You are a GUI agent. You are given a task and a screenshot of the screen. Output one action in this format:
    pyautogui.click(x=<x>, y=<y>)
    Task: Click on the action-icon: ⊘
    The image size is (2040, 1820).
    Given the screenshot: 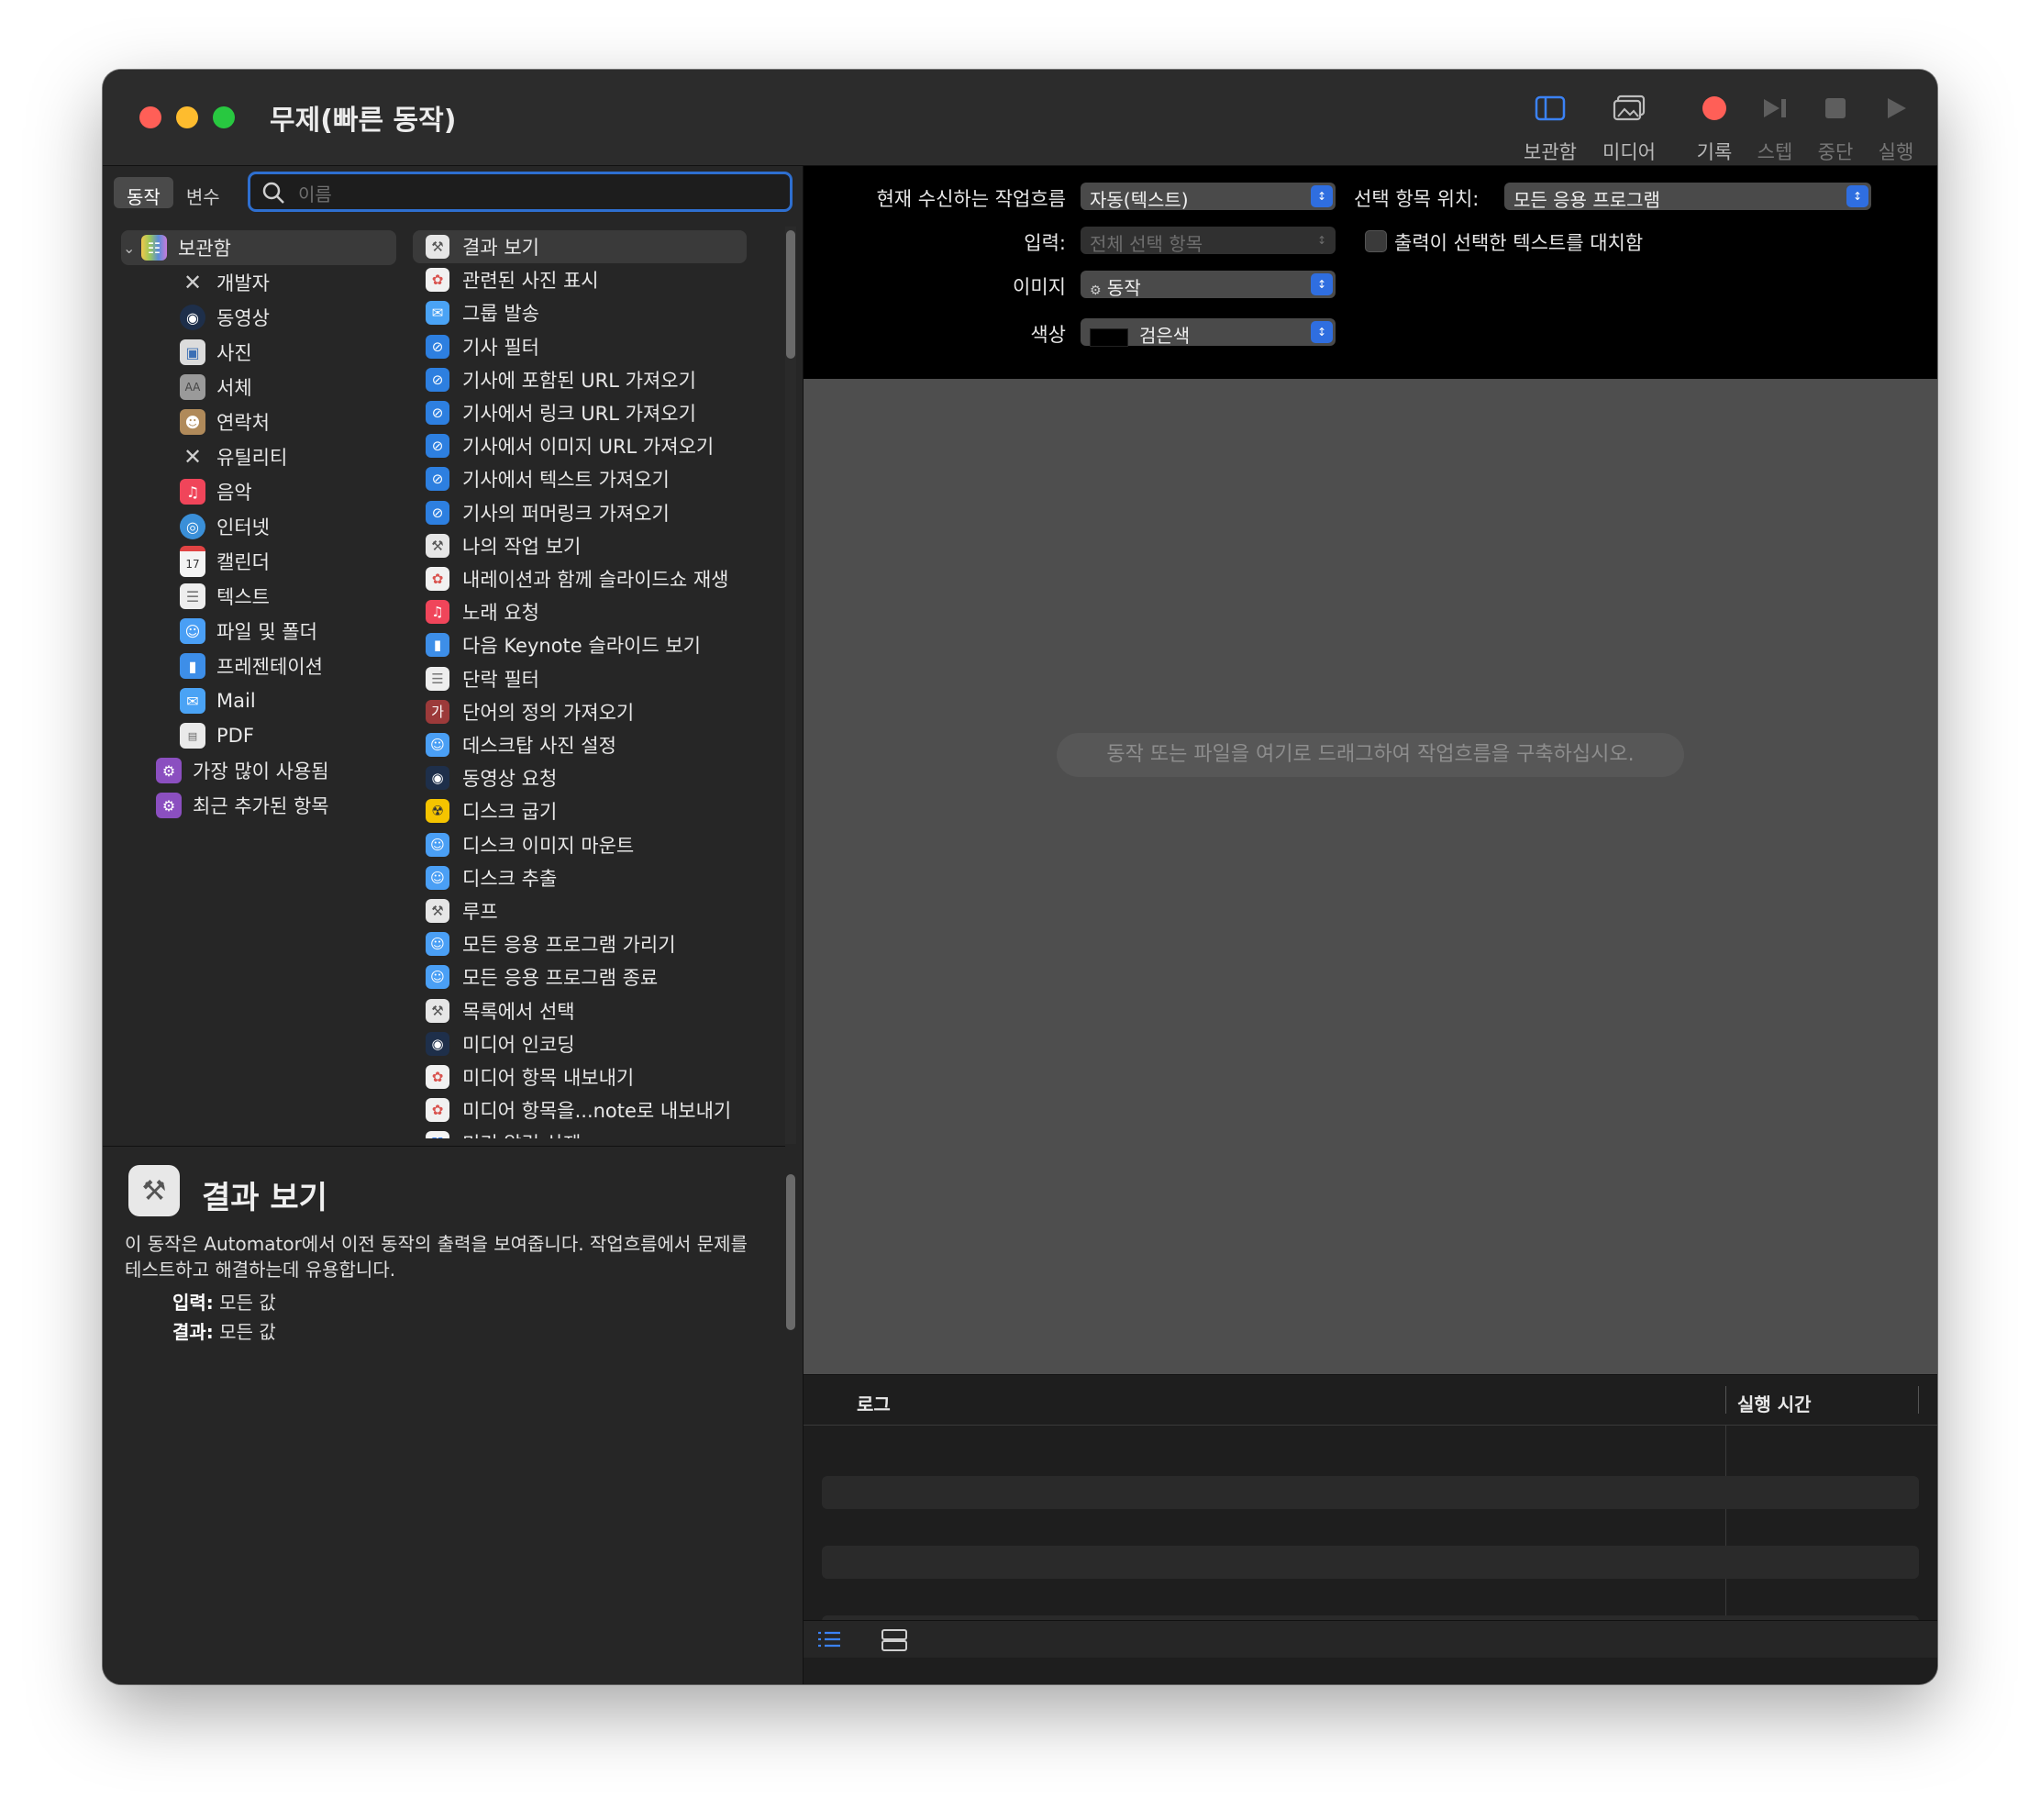 What is the action you would take?
    pyautogui.click(x=437, y=446)
    